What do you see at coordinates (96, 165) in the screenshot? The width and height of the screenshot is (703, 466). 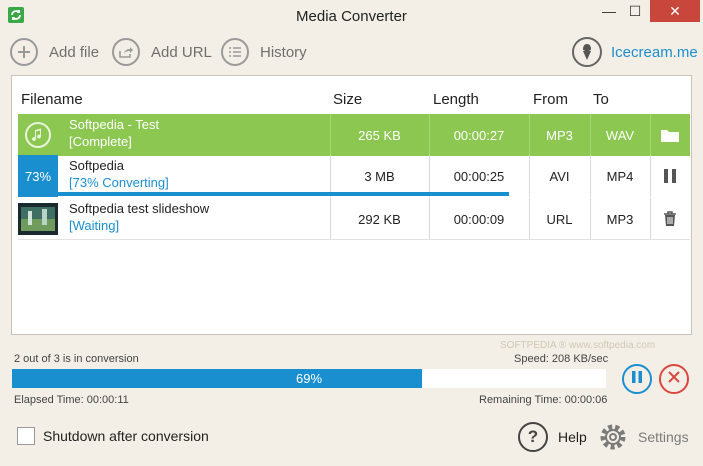 I see `file-name: Softpedia` at bounding box center [96, 165].